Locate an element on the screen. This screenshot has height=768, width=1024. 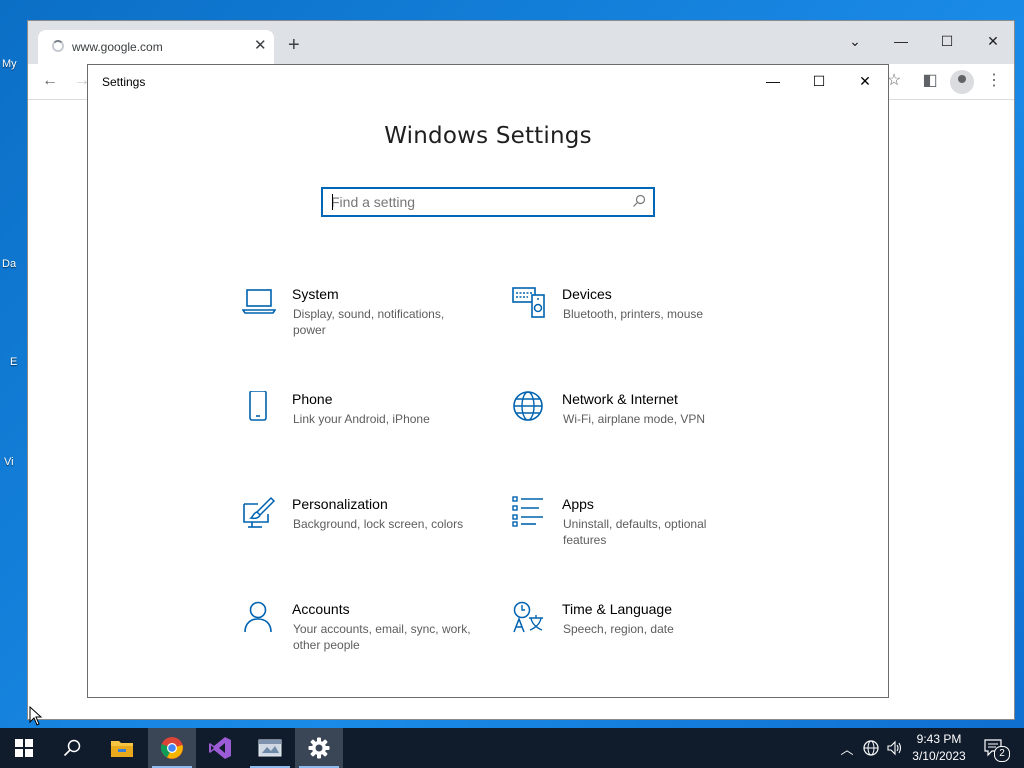
tab-close-icon: ✕ is located at coordinates (260, 46).